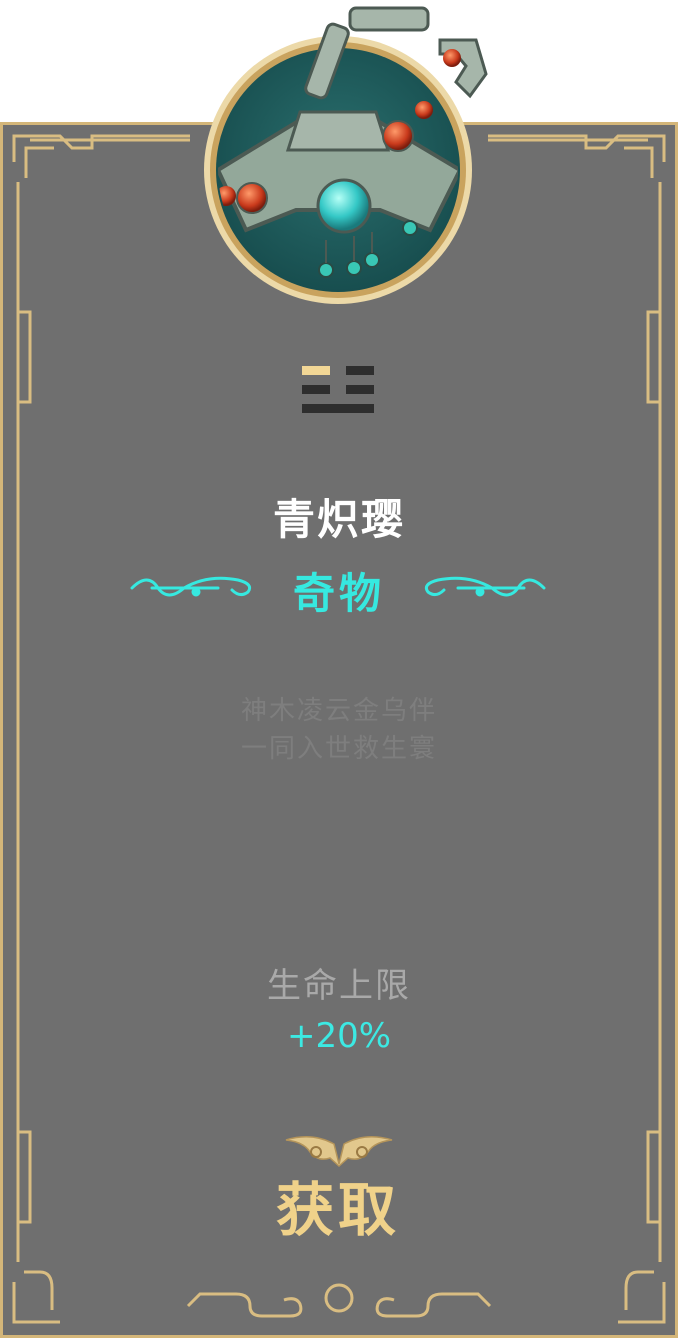 The width and height of the screenshot is (678, 1338). Describe the element at coordinates (339, 730) in the screenshot. I see `flavor-text: 神木凌云金乌伴 一同入世救生寰` at that location.